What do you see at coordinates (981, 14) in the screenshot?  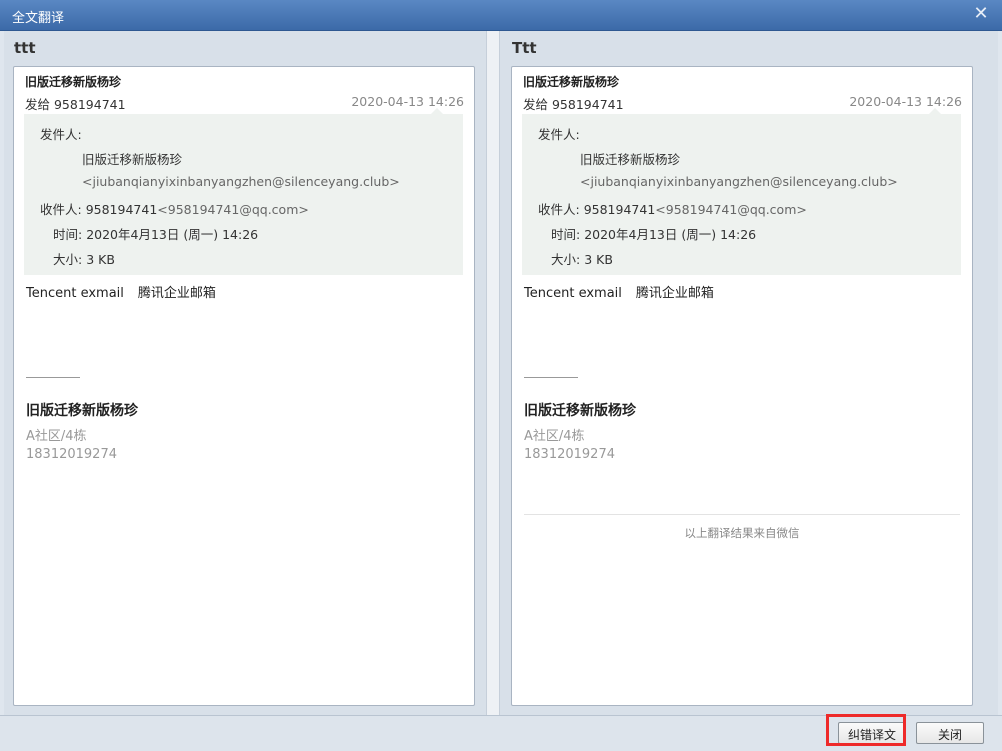 I see `close-icon: ✕` at bounding box center [981, 14].